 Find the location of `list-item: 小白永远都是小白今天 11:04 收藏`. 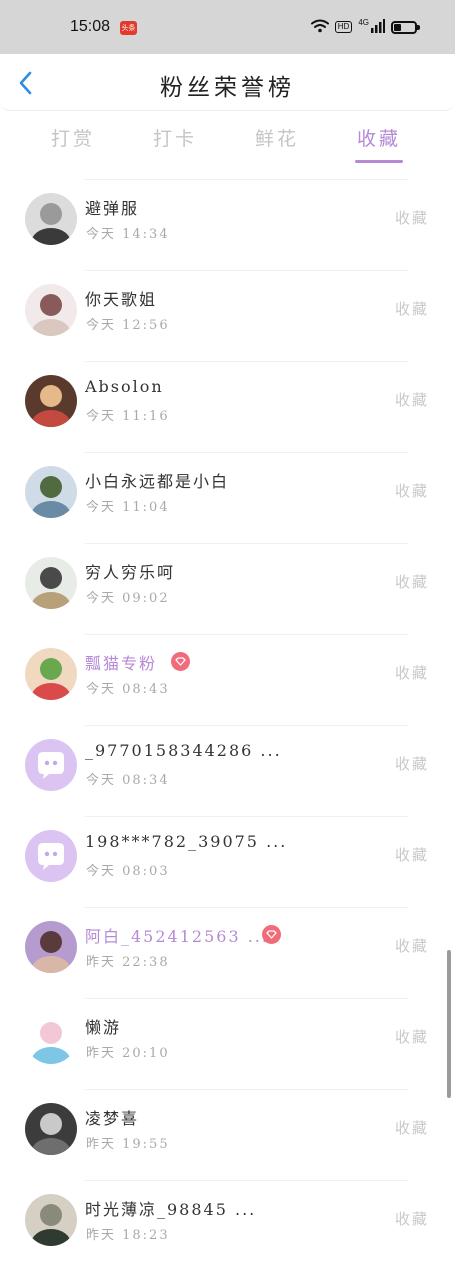

list-item: 小白永远都是小白今天 11:04 收藏 is located at coordinates (227, 497).